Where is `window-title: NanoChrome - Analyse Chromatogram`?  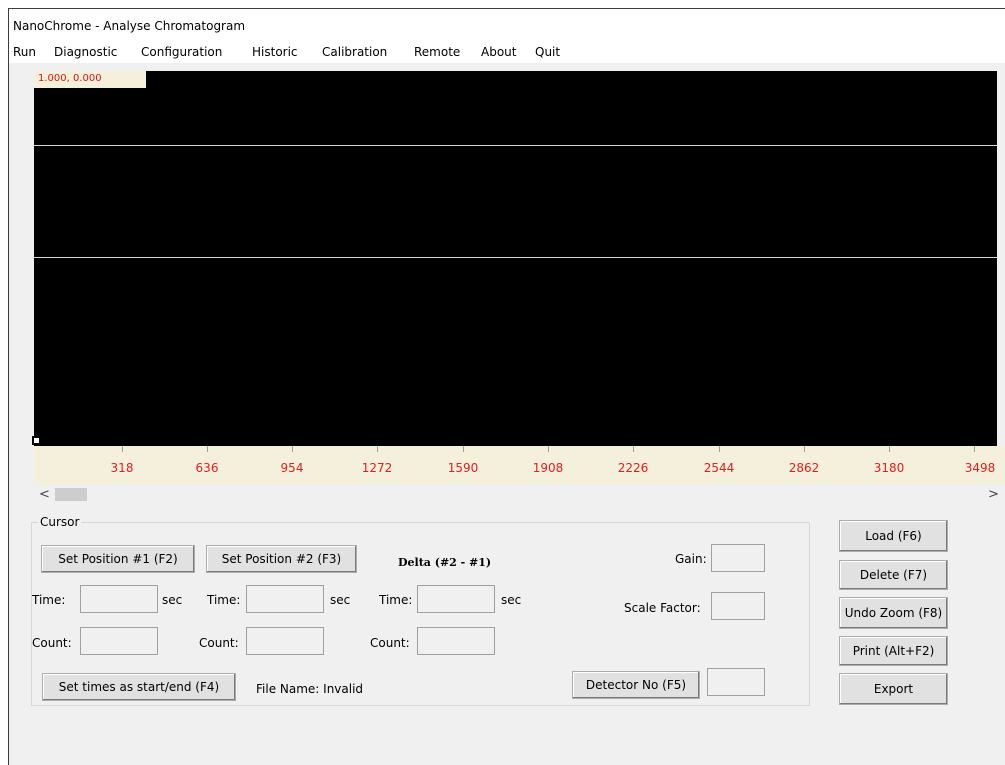 window-title: NanoChrome - Analyse Chromatogram is located at coordinates (129, 26).